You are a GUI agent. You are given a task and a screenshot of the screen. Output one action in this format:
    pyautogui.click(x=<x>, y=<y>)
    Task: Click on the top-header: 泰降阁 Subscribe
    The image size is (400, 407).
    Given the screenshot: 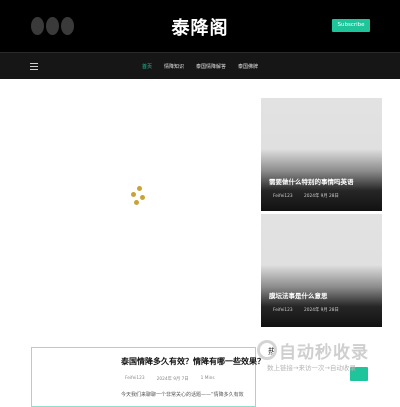 What is the action you would take?
    pyautogui.click(x=200, y=26)
    